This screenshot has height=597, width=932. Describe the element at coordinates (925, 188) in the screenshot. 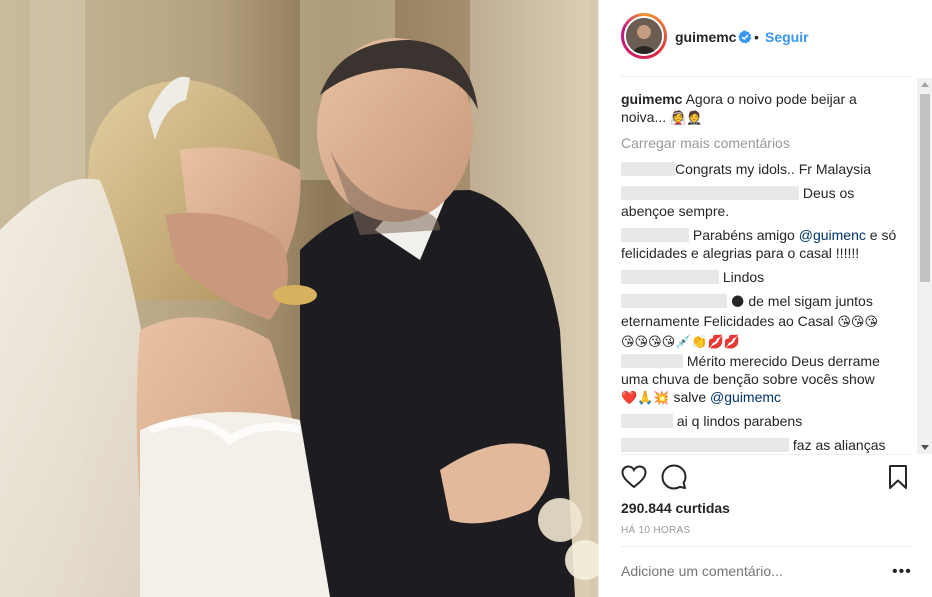

I see `scroll-thumb` at that location.